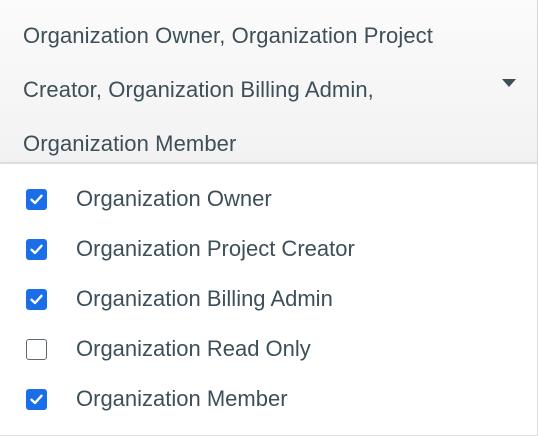 Image resolution: width=538 pixels, height=436 pixels. I want to click on option-organization-member: Organization Member, so click(268, 401).